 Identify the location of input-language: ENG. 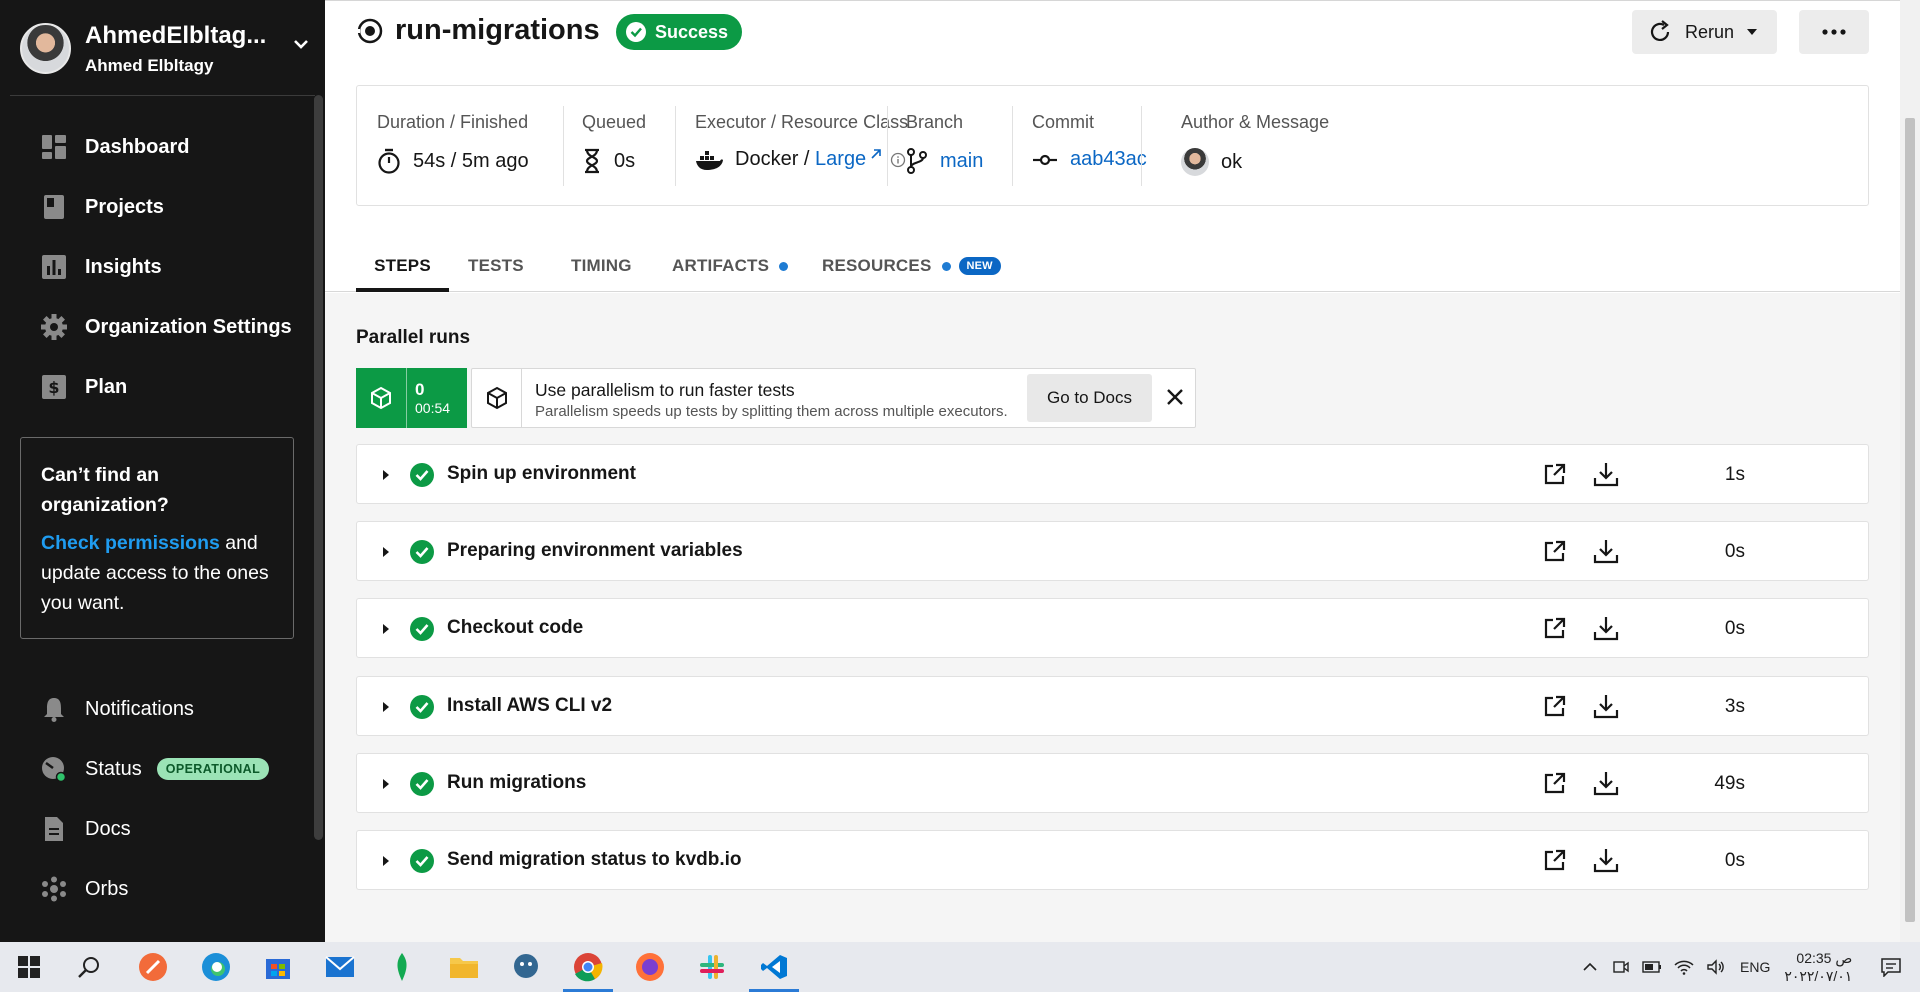
(1755, 967).